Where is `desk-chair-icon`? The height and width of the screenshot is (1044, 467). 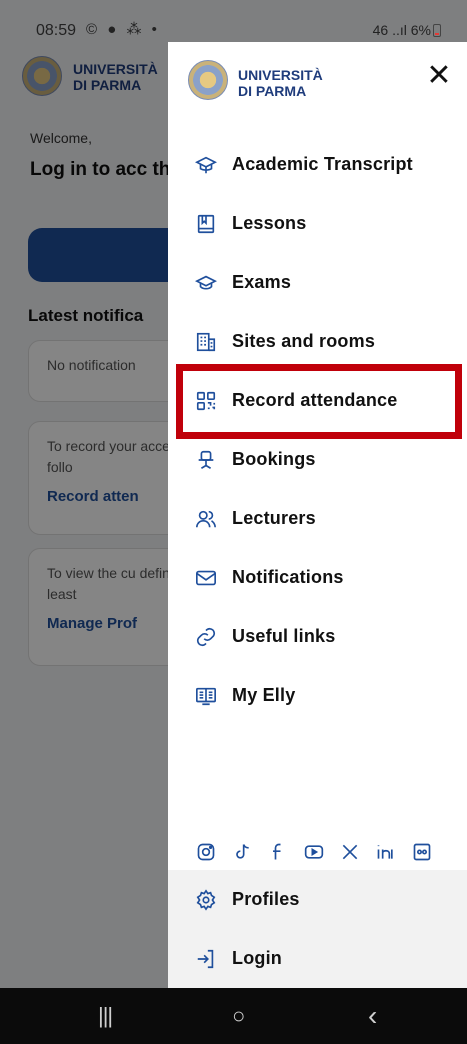 desk-chair-icon is located at coordinates (206, 460).